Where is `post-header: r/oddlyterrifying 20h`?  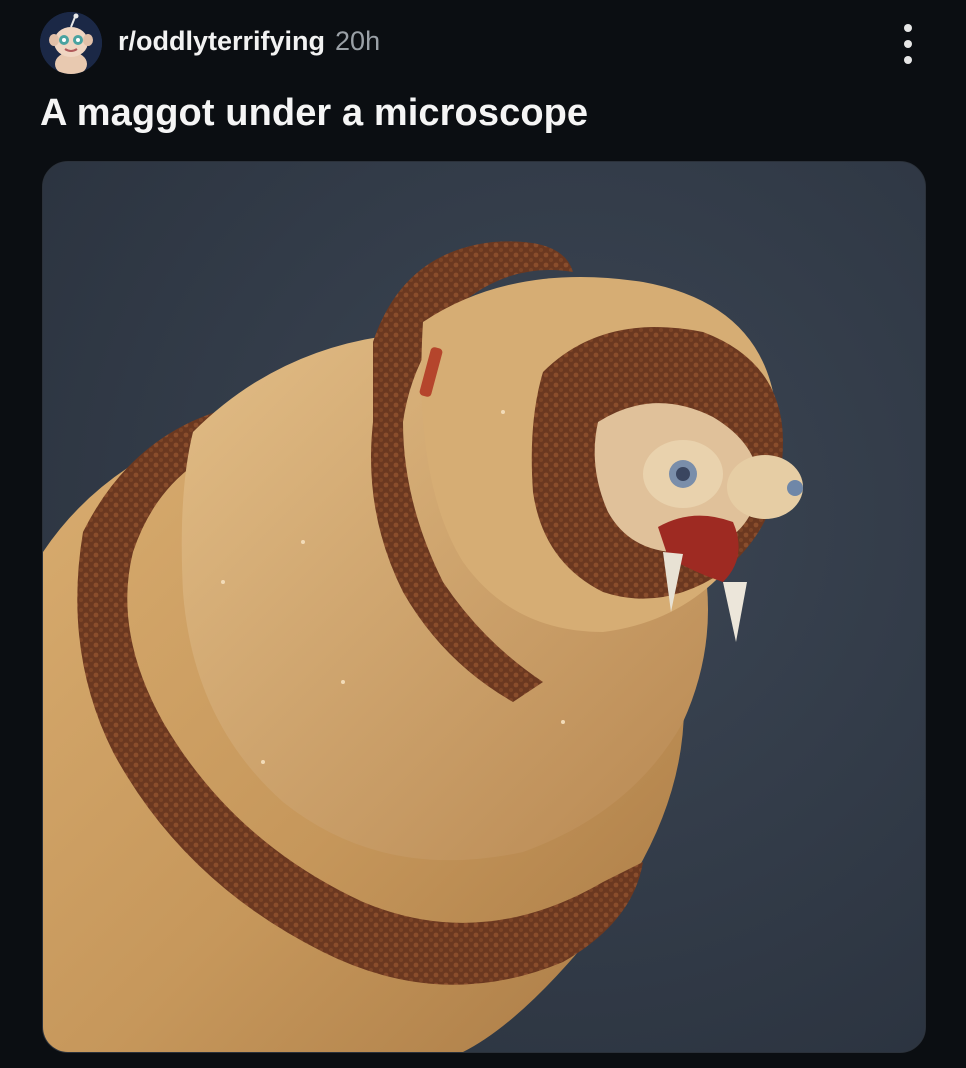 post-header: r/oddlyterrifying 20h is located at coordinates (483, 43).